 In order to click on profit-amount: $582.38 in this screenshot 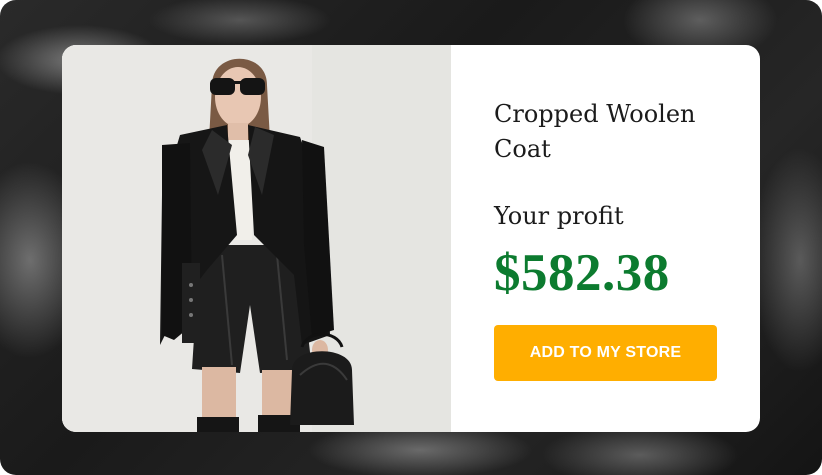, I will do `click(582, 273)`.